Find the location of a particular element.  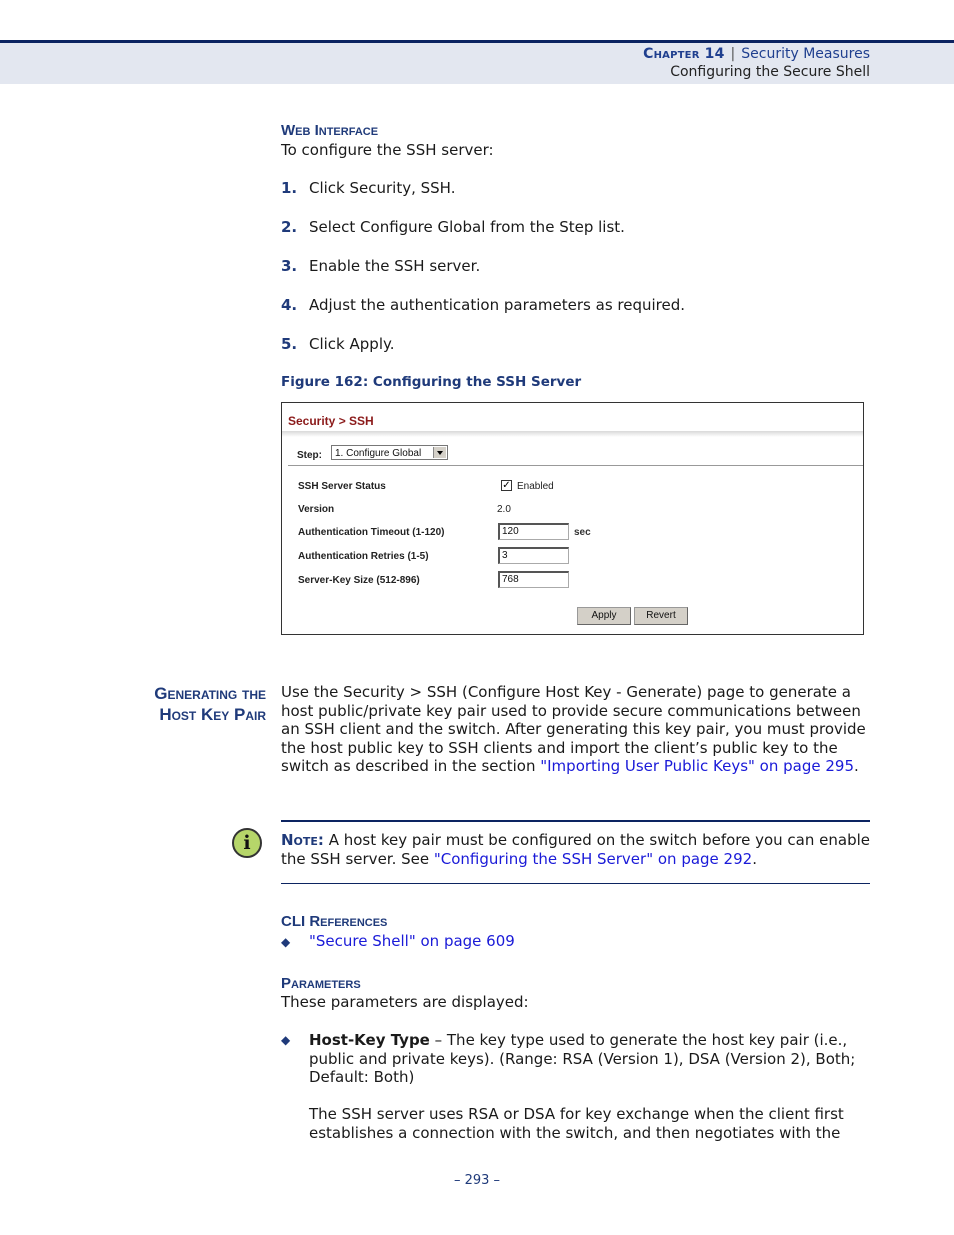

info-icon: i is located at coordinates (247, 843).